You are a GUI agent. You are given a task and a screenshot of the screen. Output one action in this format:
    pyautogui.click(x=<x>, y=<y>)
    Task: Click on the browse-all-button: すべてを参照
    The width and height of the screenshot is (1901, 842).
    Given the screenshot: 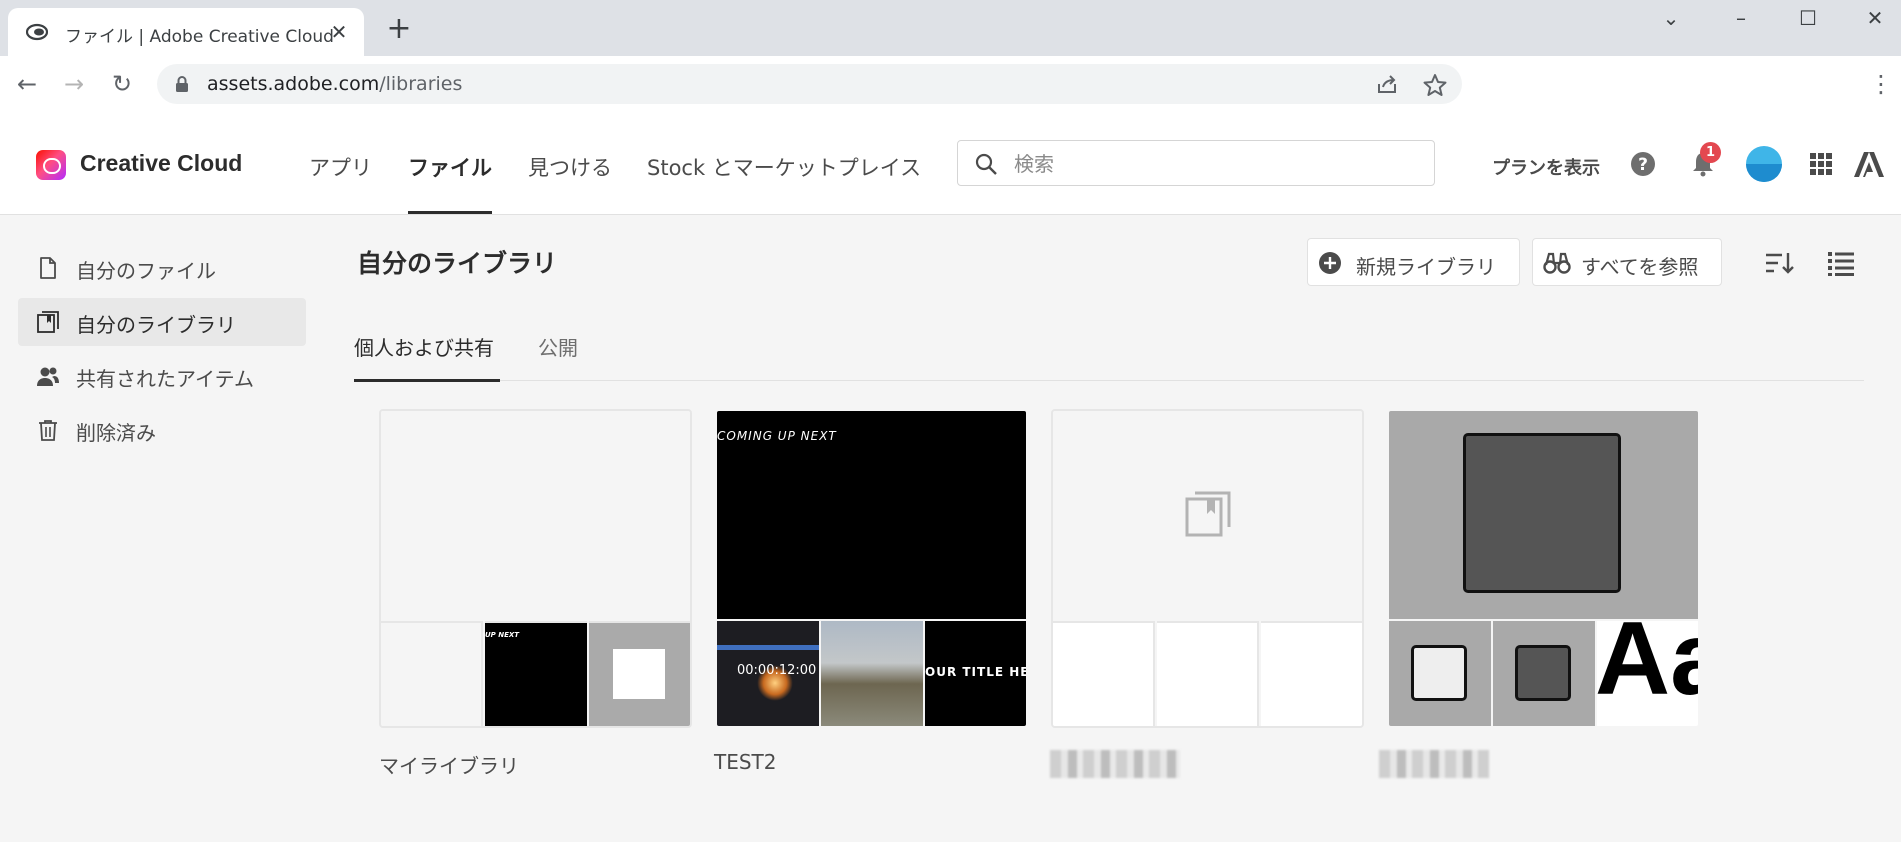 What is the action you would take?
    pyautogui.click(x=1627, y=262)
    